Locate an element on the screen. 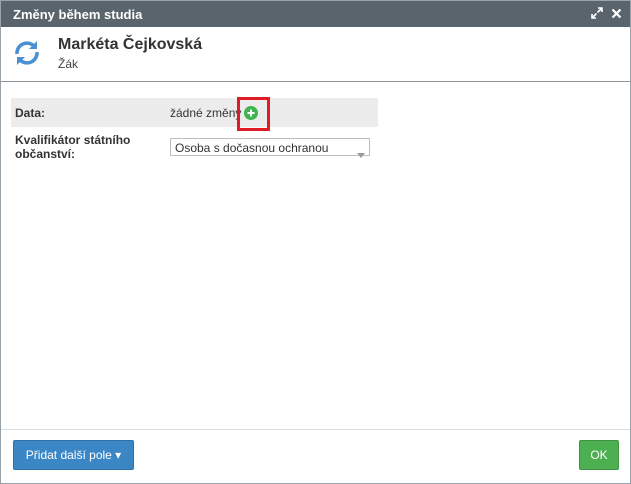 The image size is (631, 484). highlight-box is located at coordinates (253, 114).